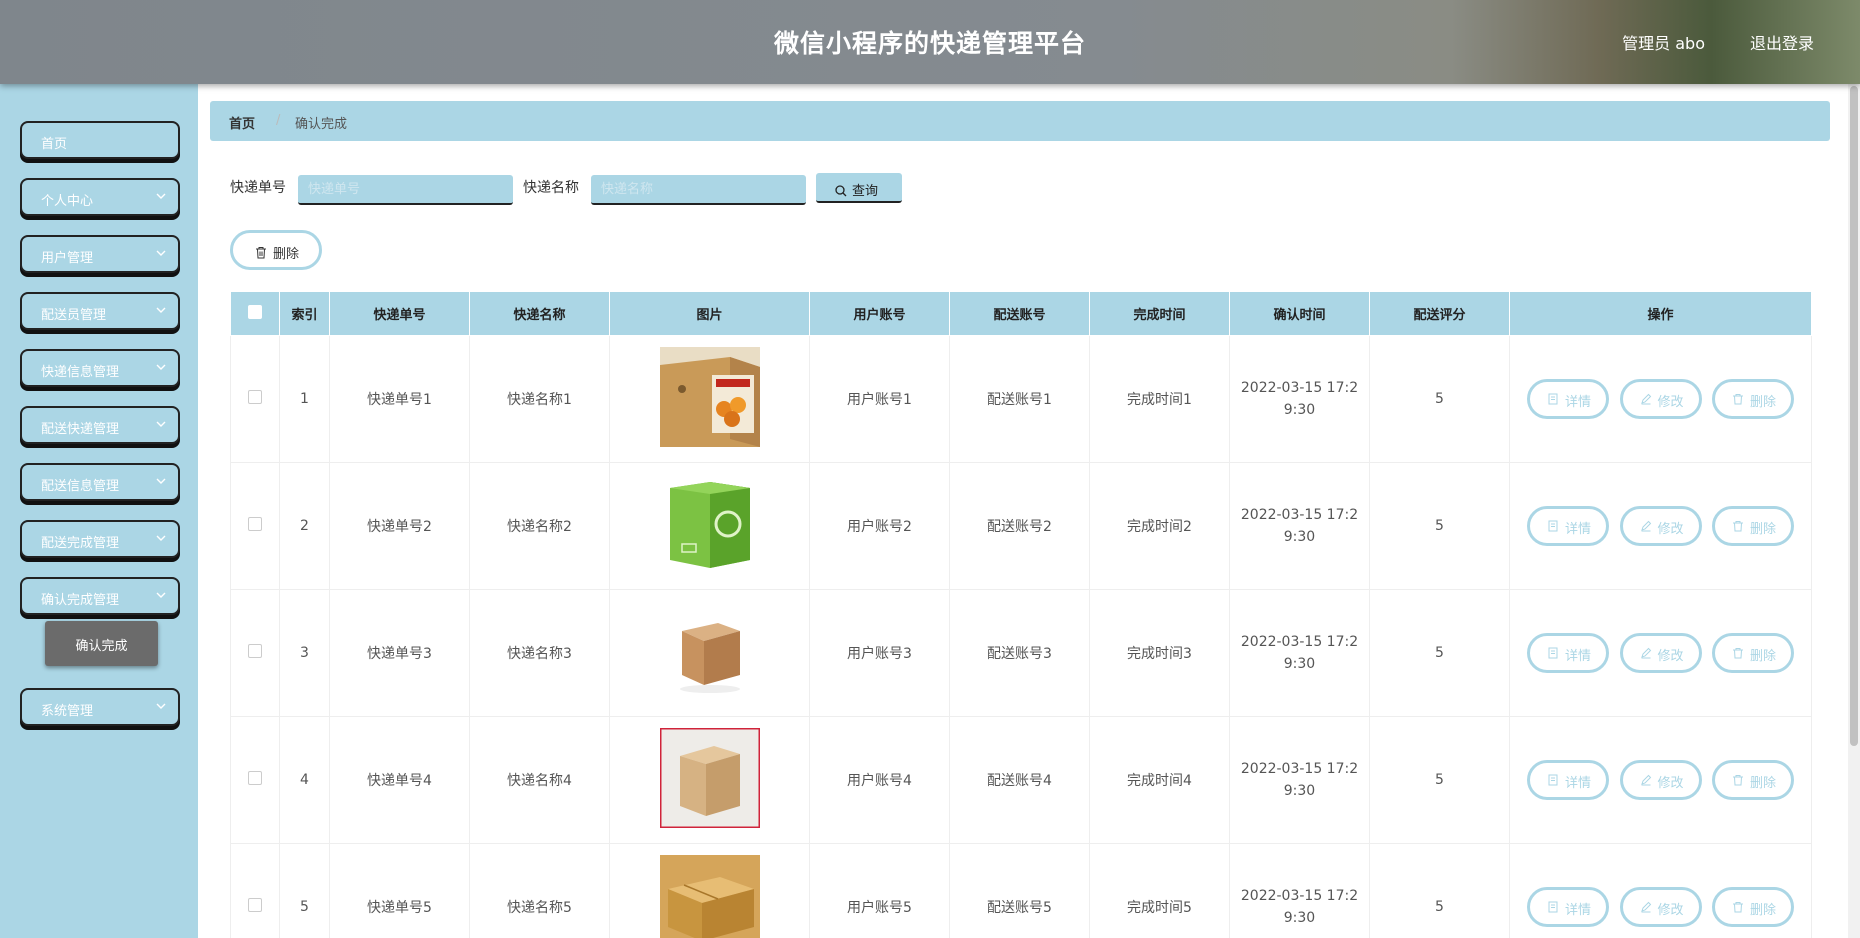 The width and height of the screenshot is (1860, 938). I want to click on sidebar-item-delivery-complete-management: 配送完成管理, so click(100, 539).